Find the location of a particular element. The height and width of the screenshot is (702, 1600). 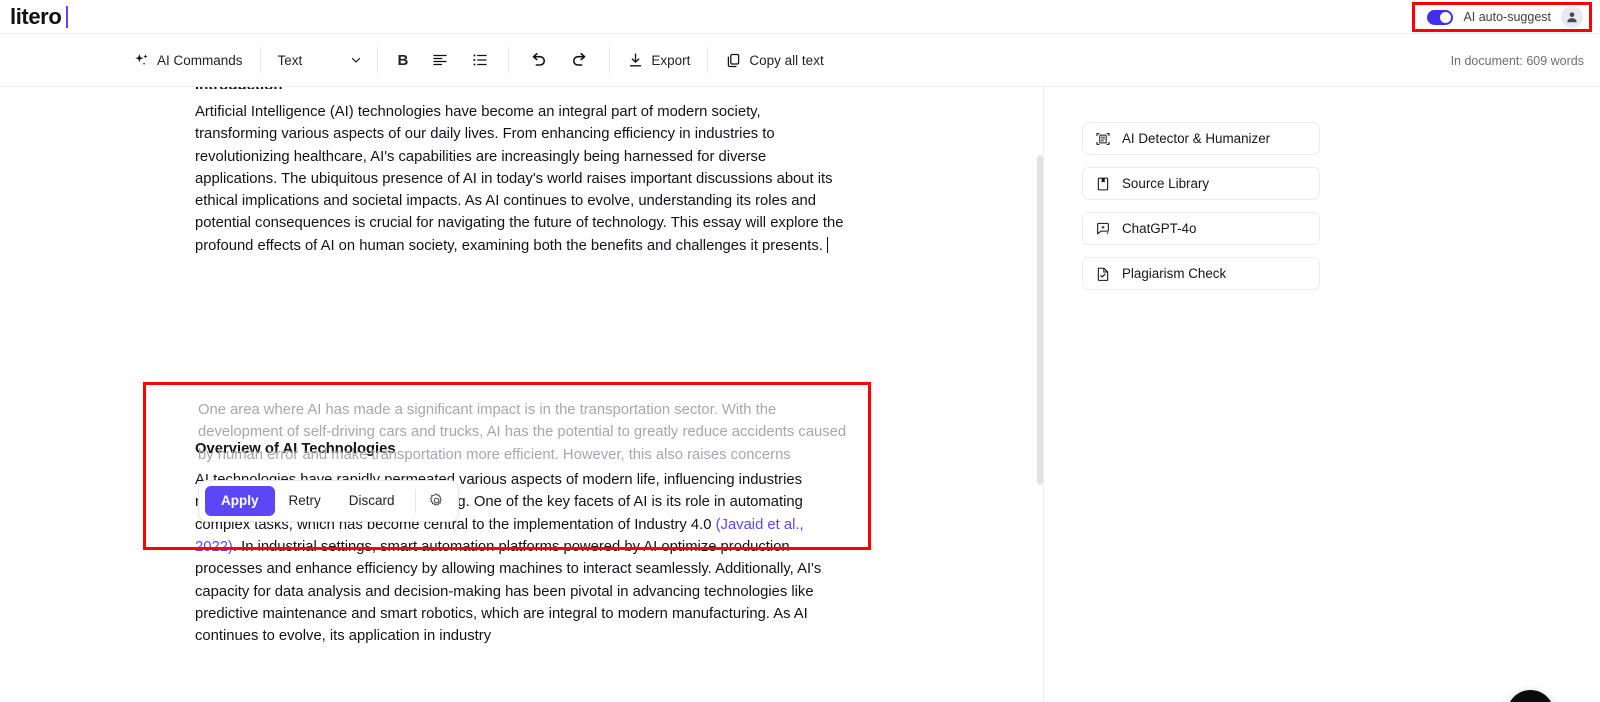

copy-all-text-button: Copy all text is located at coordinates (774, 60).